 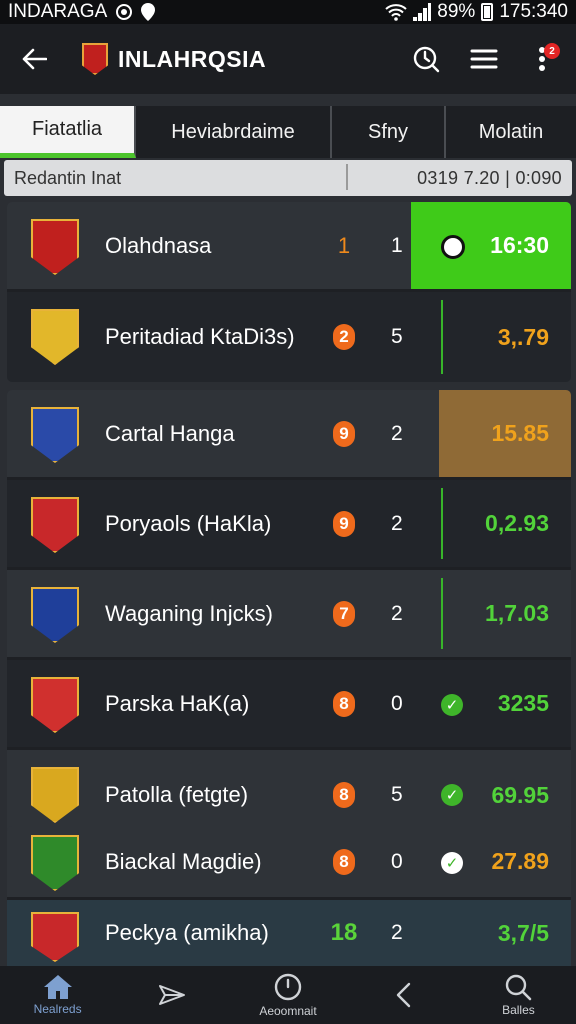 I want to click on wifi-icon, so click(x=396, y=12).